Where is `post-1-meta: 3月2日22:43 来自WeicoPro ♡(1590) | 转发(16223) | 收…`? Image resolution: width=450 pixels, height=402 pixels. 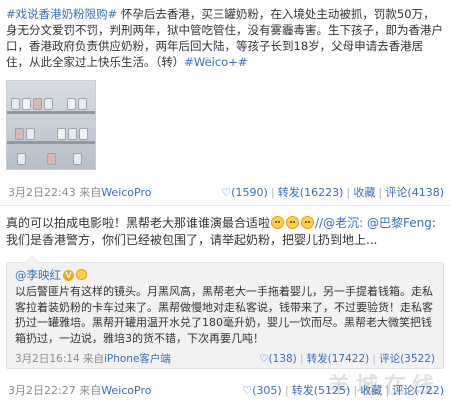
post-1-meta: 3月2日22:43 来自WeicoPro ♡(1590) | 转发(16223) | 收… is located at coordinates (225, 191).